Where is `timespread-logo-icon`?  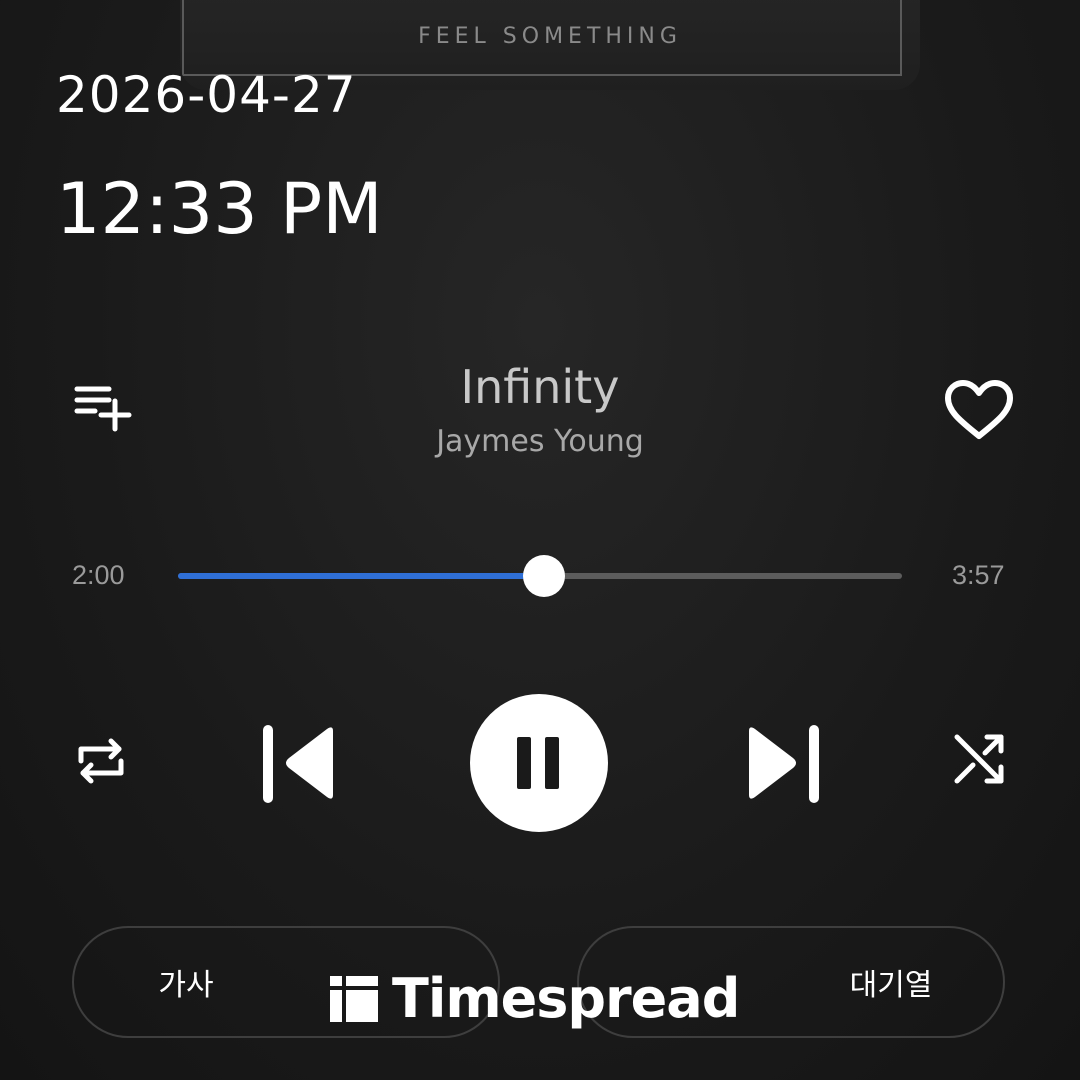
timespread-logo-icon is located at coordinates (354, 999).